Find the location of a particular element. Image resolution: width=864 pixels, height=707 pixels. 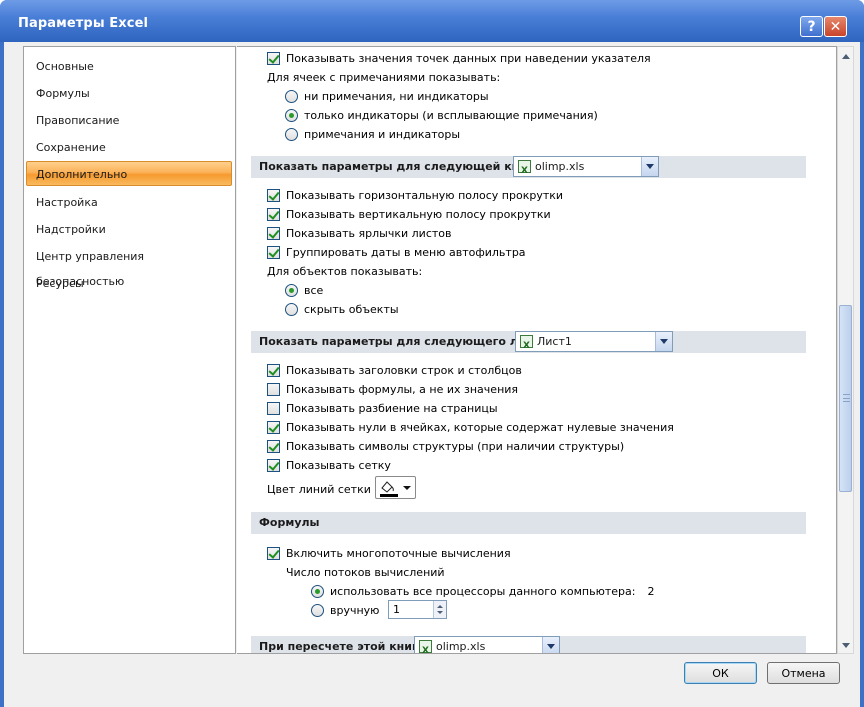

objects-option-hide: скрыть объекты is located at coordinates (342, 309).